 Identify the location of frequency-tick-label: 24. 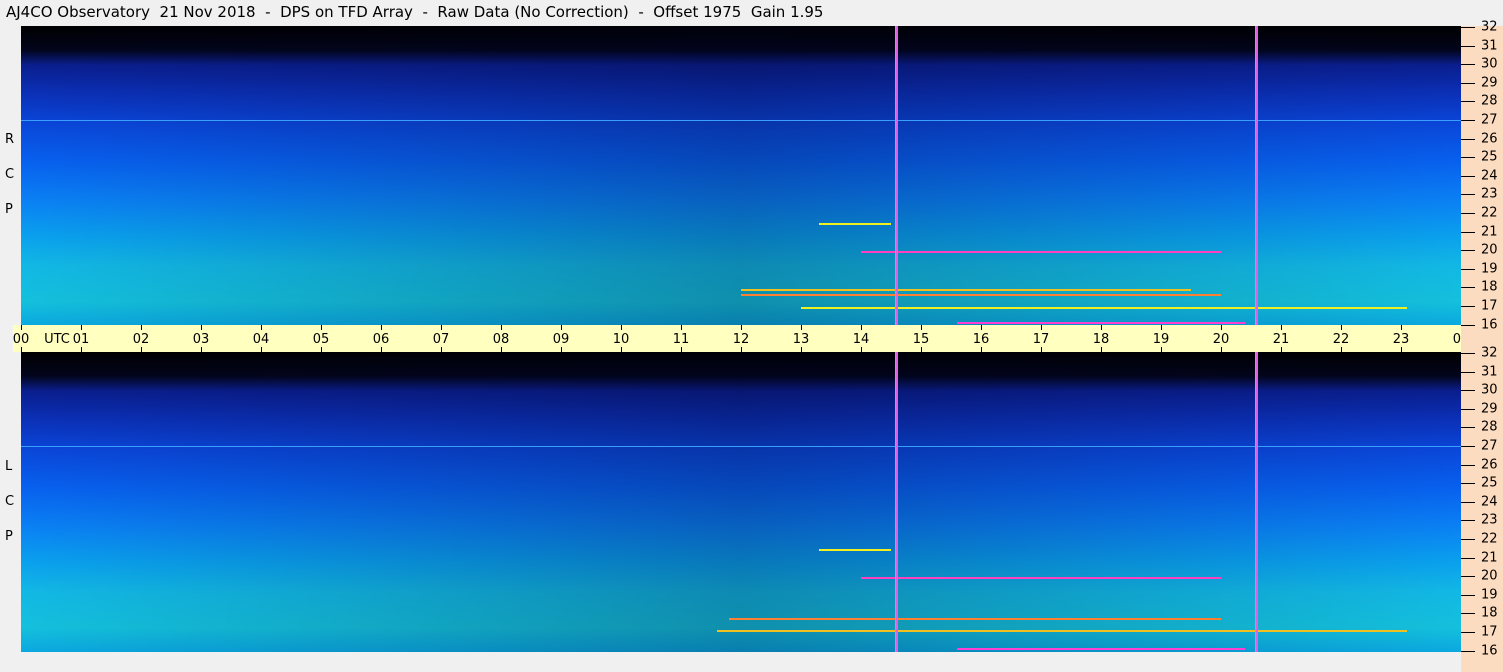
(1489, 176).